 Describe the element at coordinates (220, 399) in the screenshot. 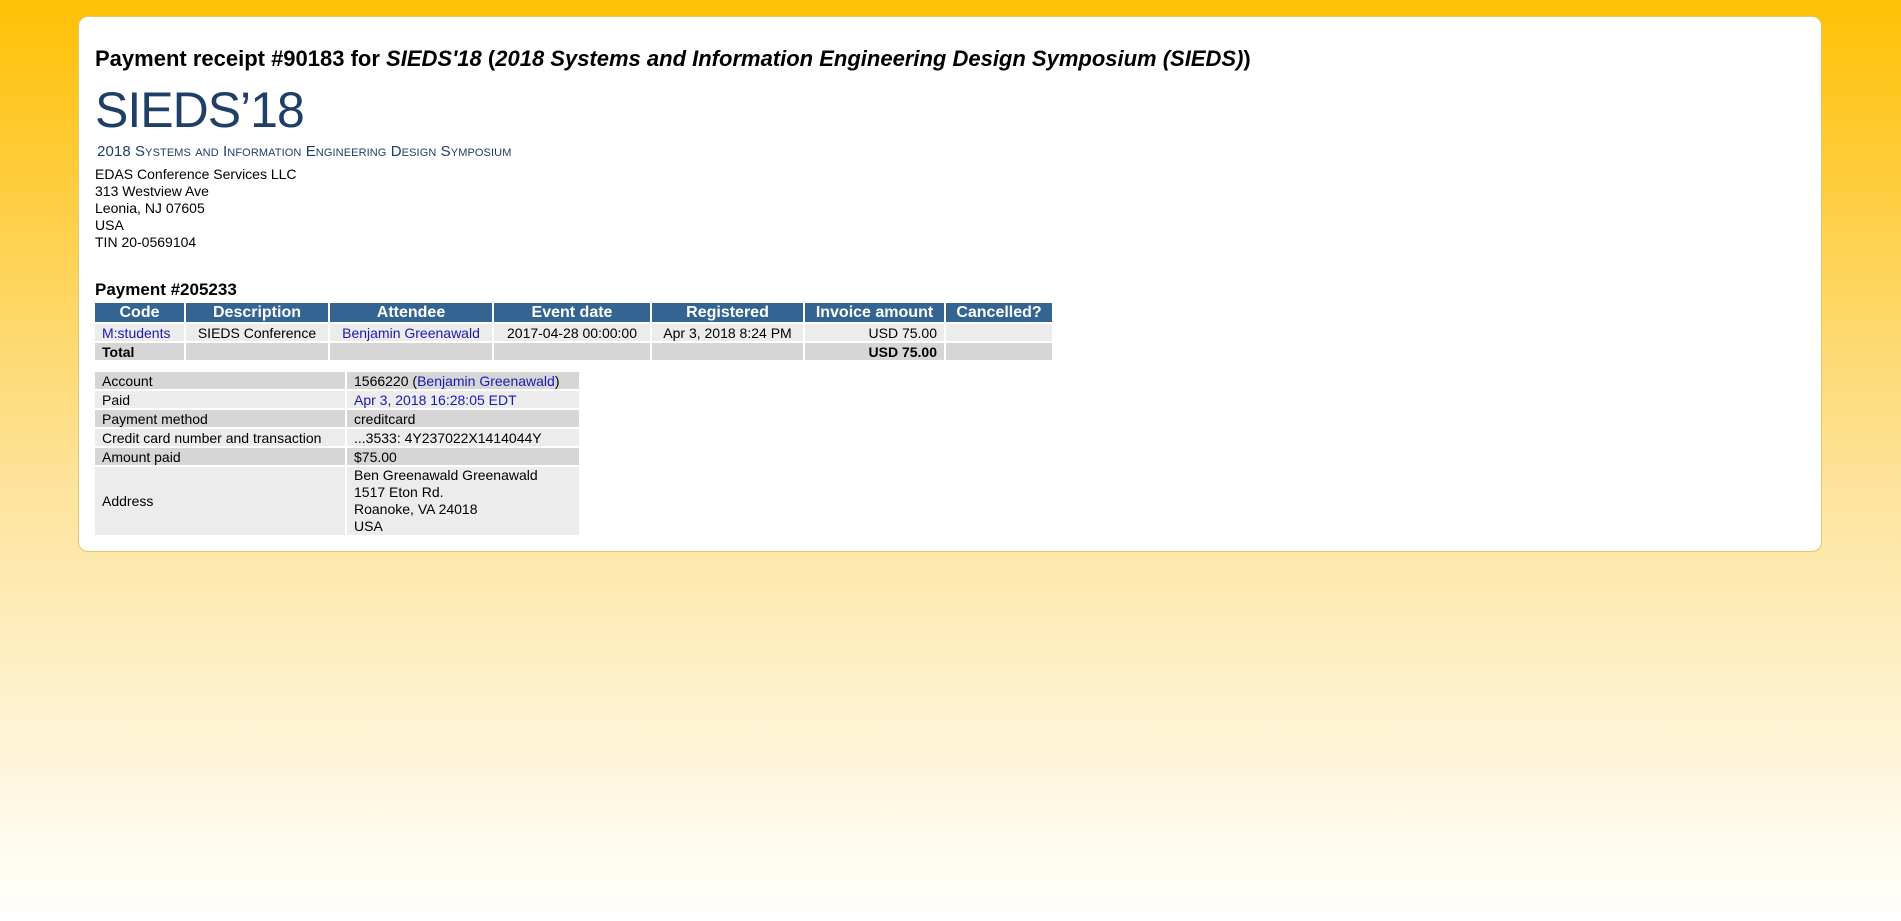

I see `paid-label: Paid` at that location.